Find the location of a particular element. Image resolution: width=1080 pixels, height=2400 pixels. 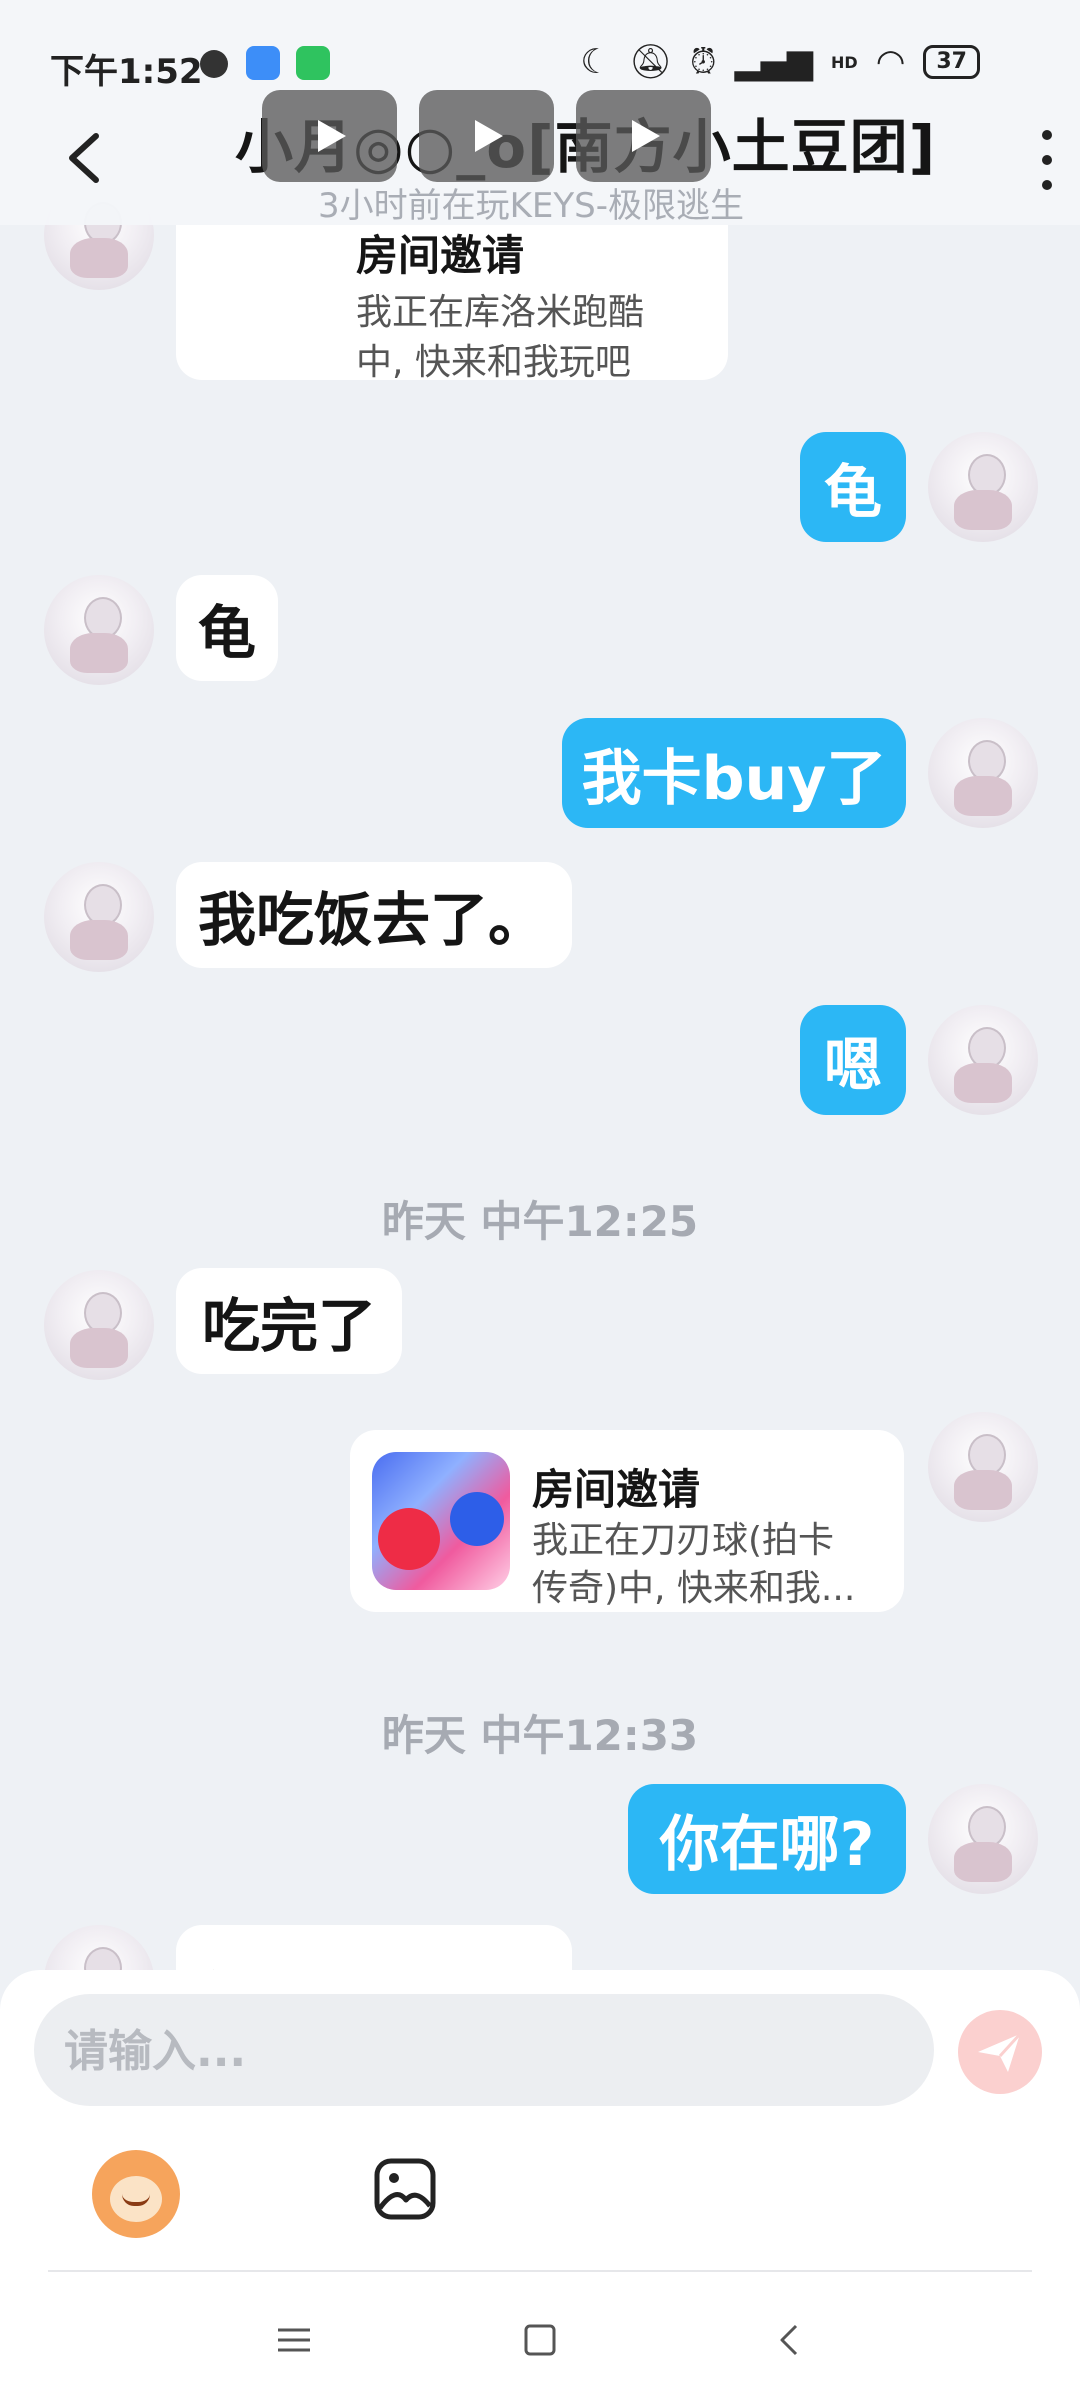

timestamp: 昨天 中午12:25 is located at coordinates (540, 1221).